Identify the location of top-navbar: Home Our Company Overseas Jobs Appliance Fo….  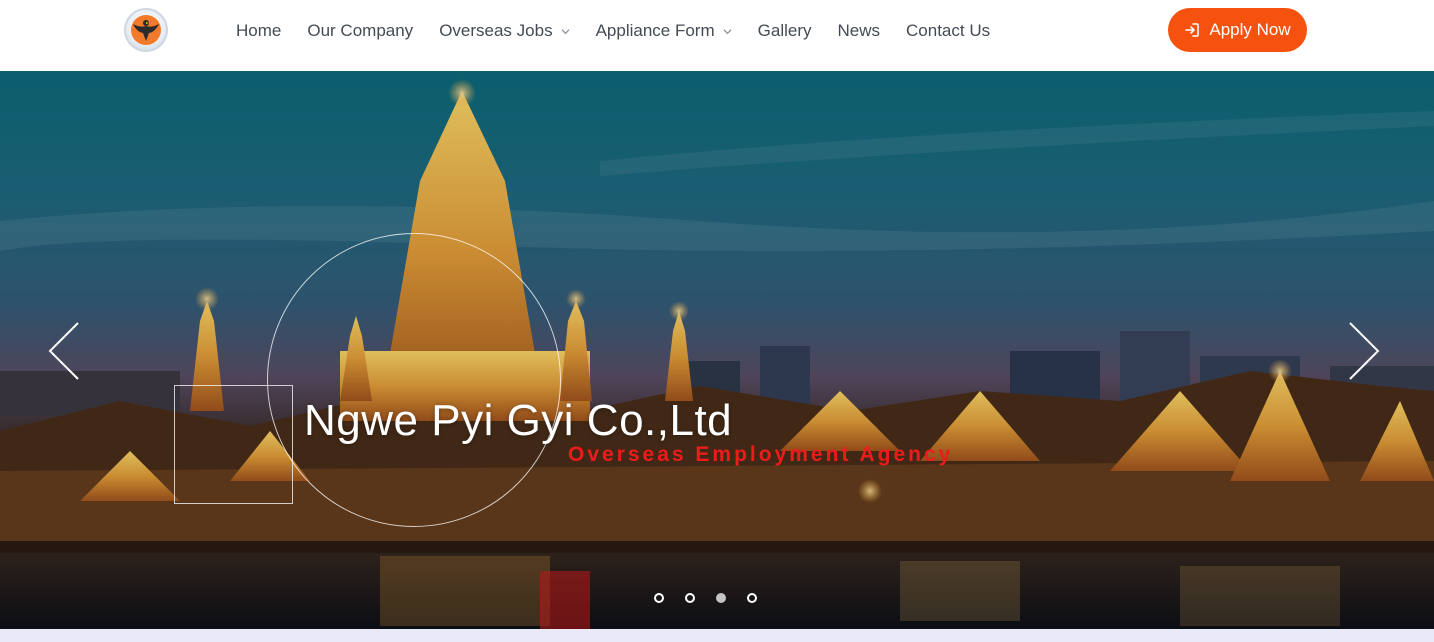
(717, 35).